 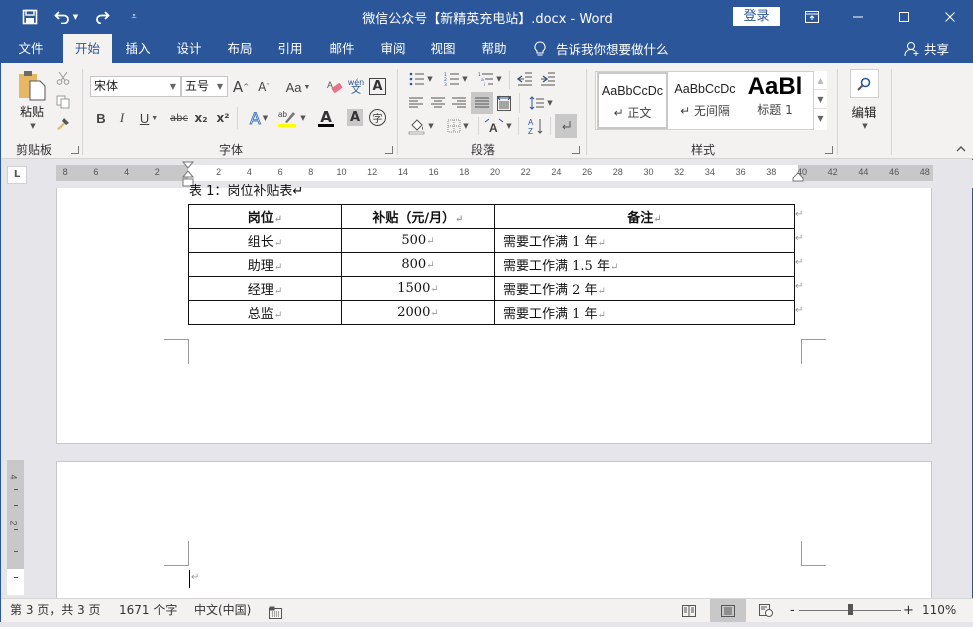 What do you see at coordinates (265, 312) in the screenshot?
I see `table-cell: 总监↵` at bounding box center [265, 312].